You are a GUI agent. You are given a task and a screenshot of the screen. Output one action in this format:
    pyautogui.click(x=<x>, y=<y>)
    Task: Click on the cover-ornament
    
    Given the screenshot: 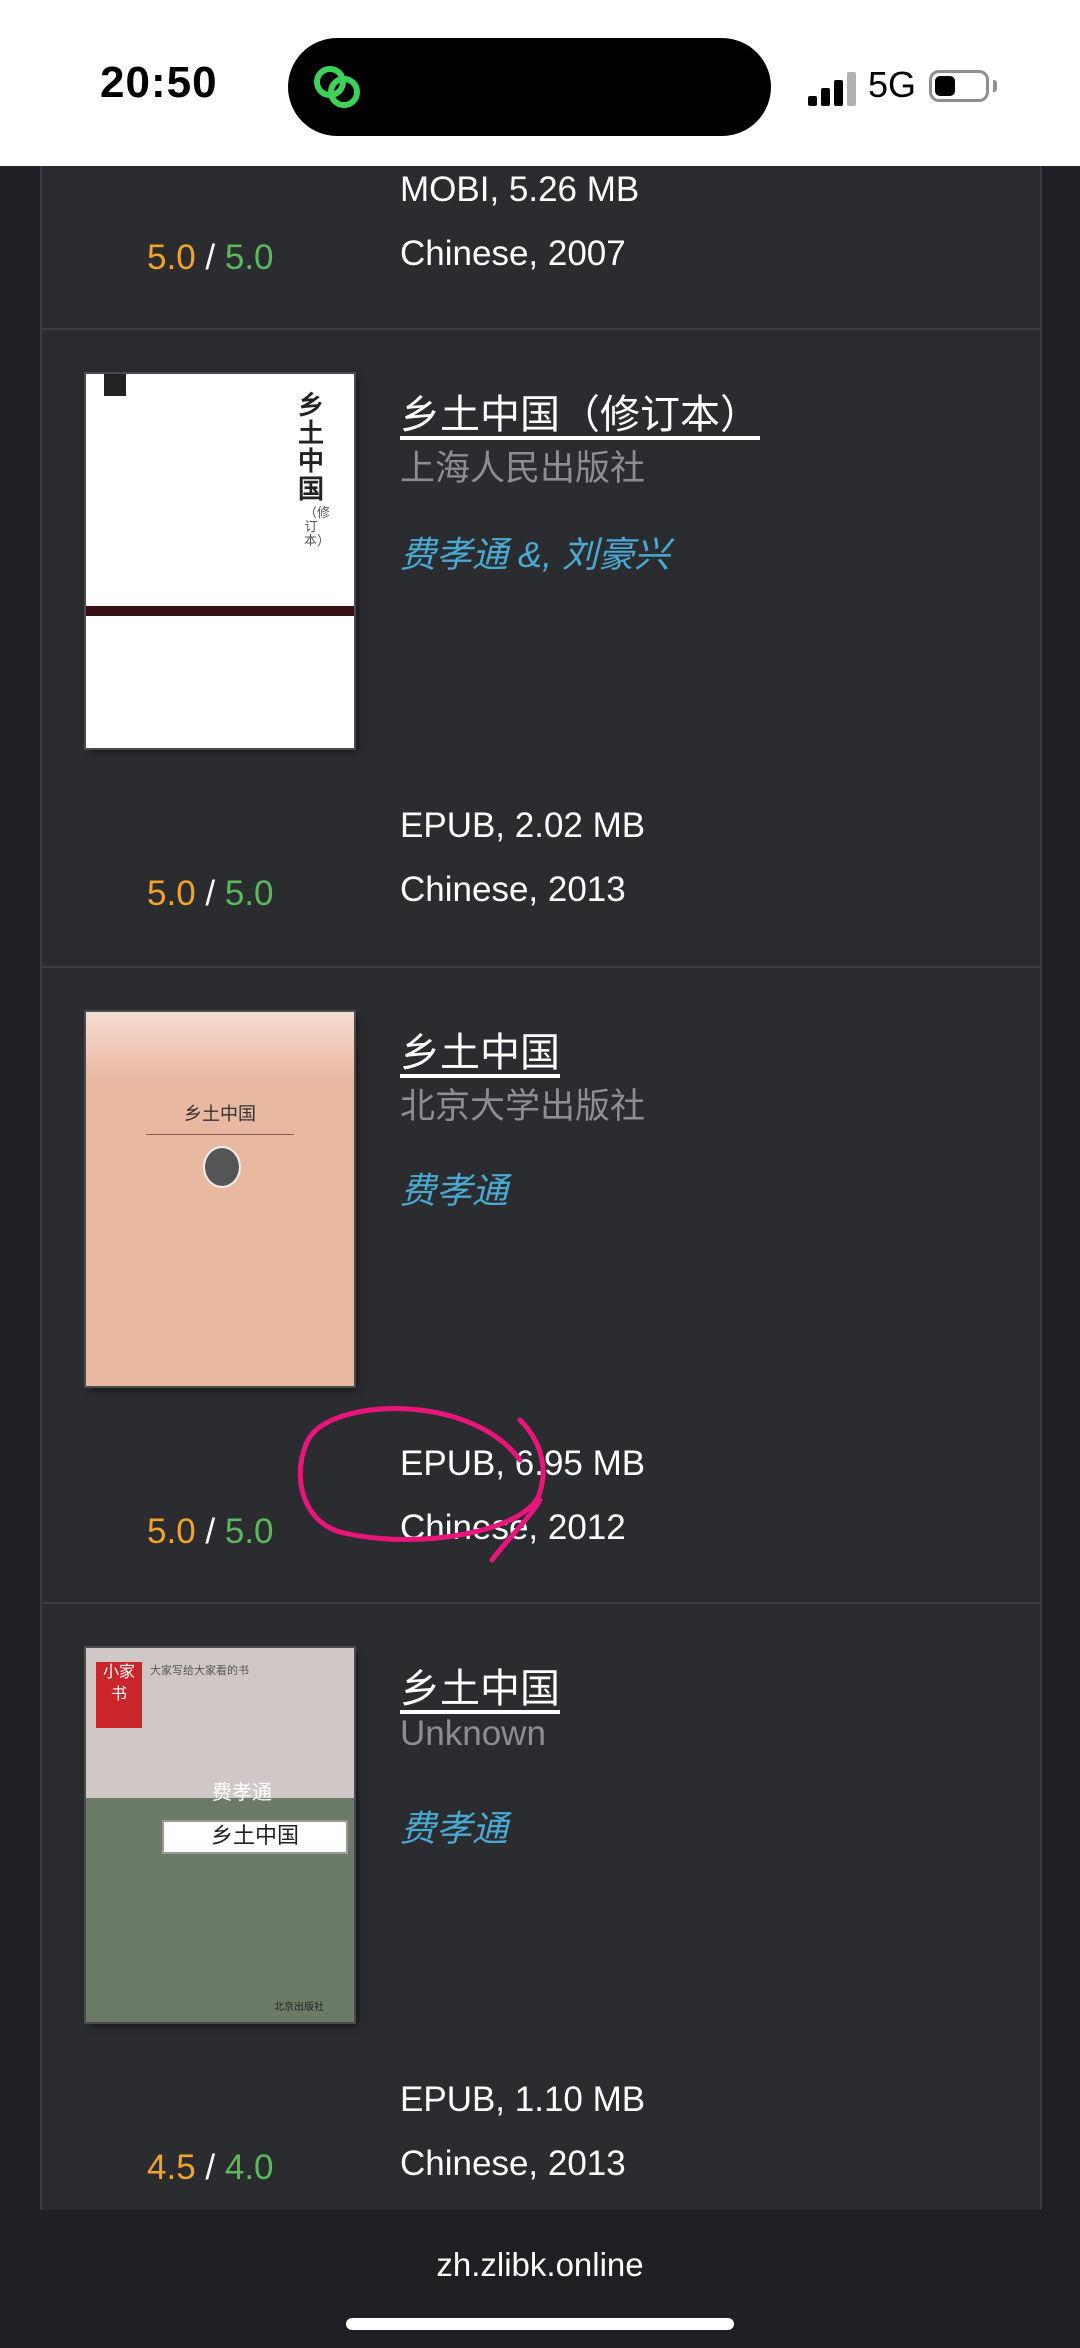 What is the action you would take?
    pyautogui.click(x=220, y=1047)
    